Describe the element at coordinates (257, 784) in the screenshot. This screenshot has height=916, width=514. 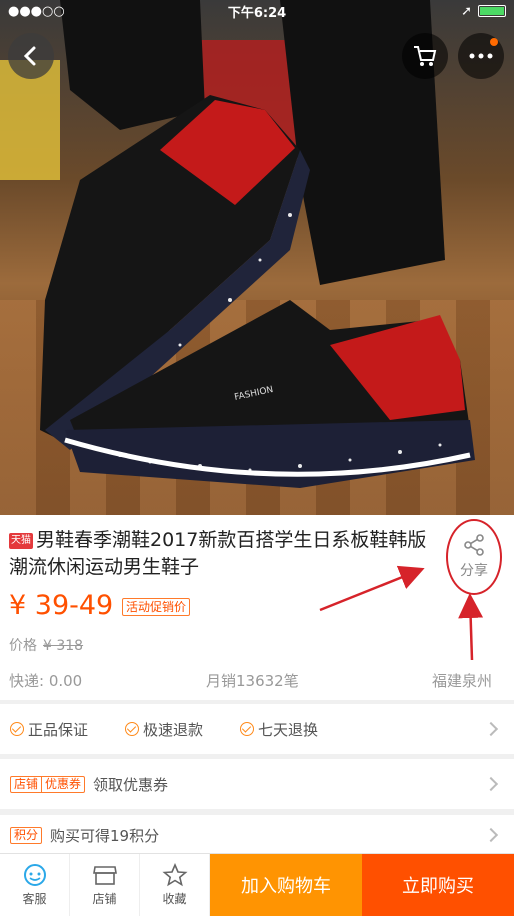
I see `coupon-row: 店铺 优惠券 领取优惠券` at that location.